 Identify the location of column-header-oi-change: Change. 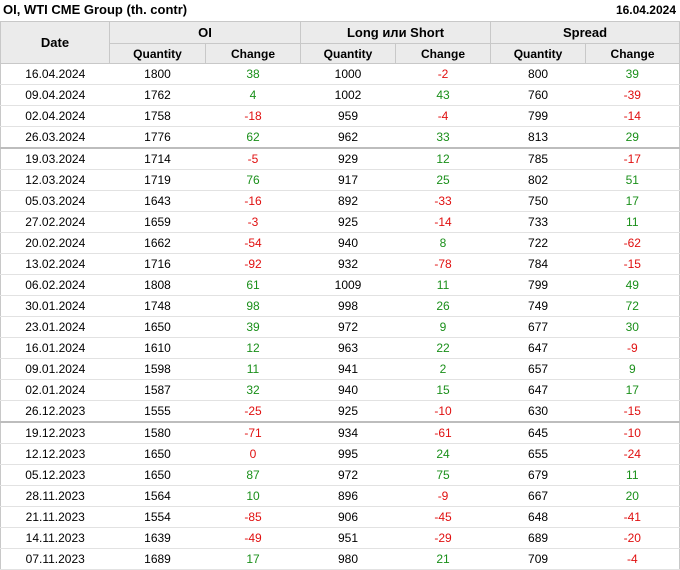
(253, 53).